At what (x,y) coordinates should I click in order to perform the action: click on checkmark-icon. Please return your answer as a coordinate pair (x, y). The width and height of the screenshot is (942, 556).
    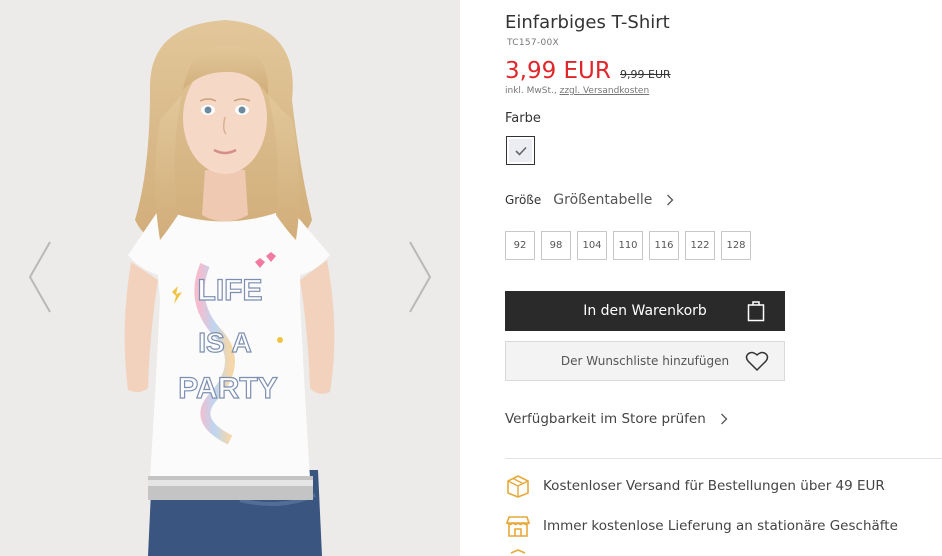
    Looking at the image, I should click on (520, 151).